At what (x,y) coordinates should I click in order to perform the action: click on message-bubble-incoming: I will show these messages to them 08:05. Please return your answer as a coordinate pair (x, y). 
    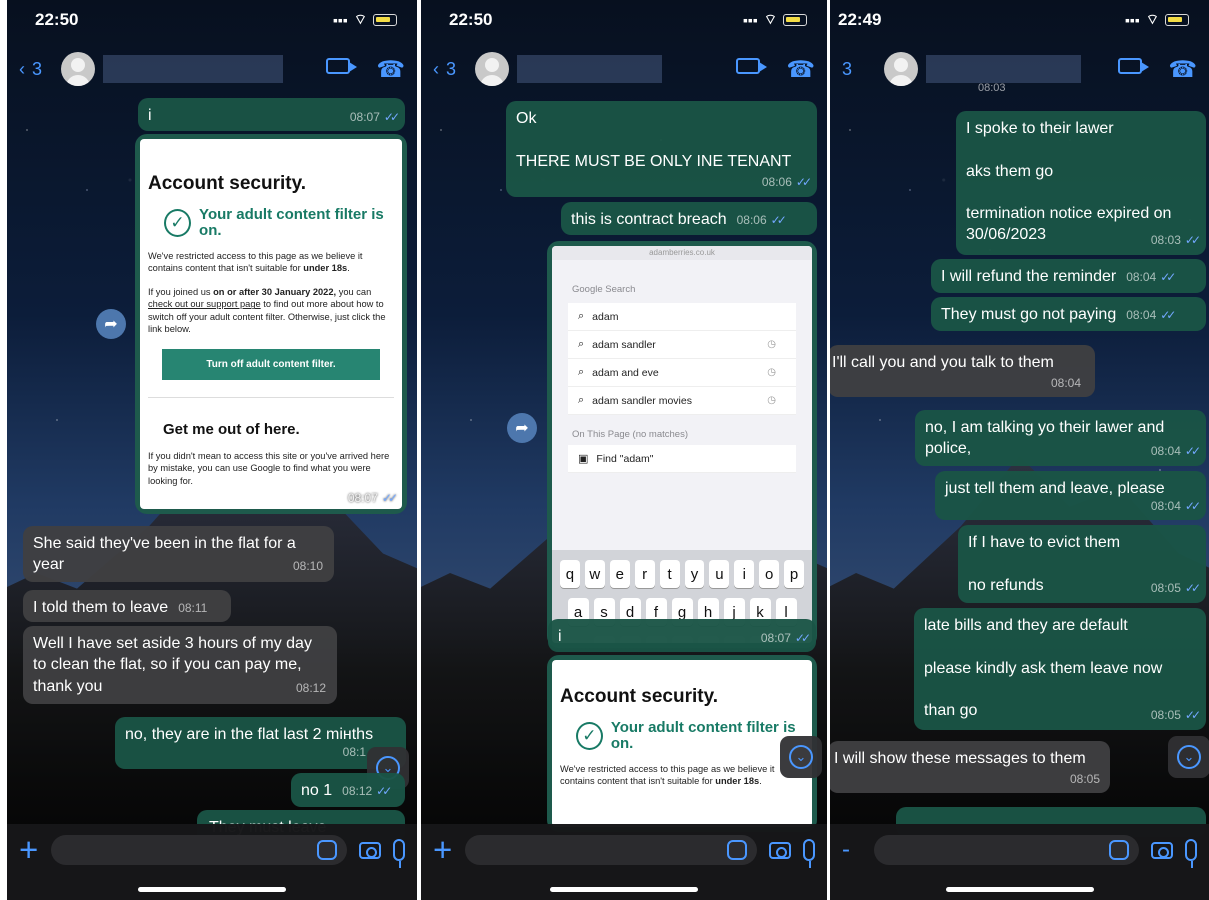
    Looking at the image, I should click on (970, 767).